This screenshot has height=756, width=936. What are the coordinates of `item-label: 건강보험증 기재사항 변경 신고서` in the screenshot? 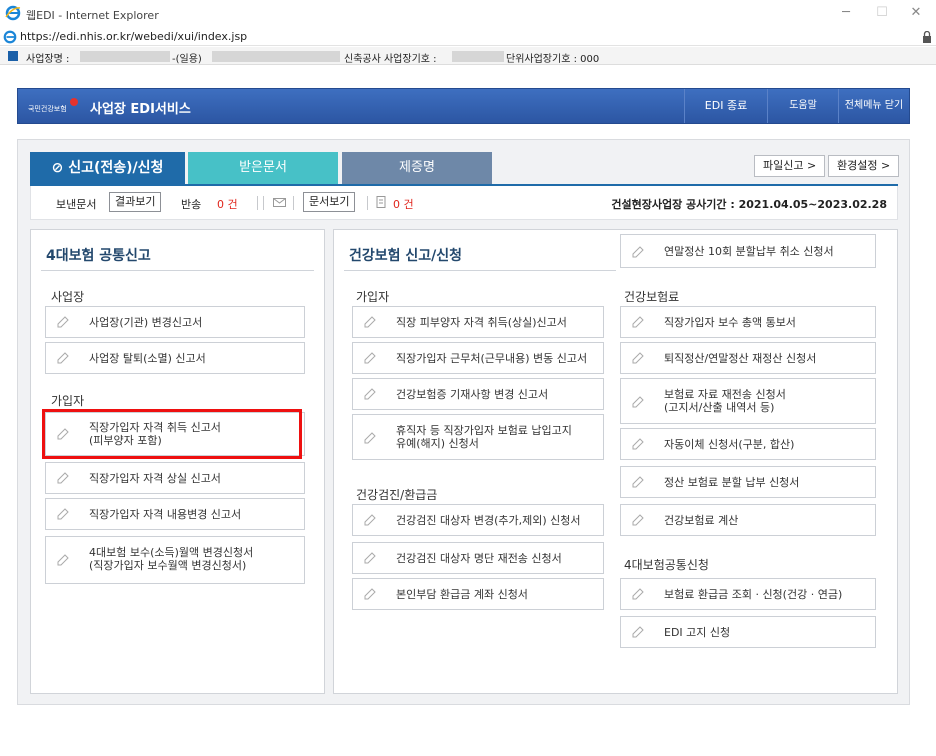 It's located at (472, 394).